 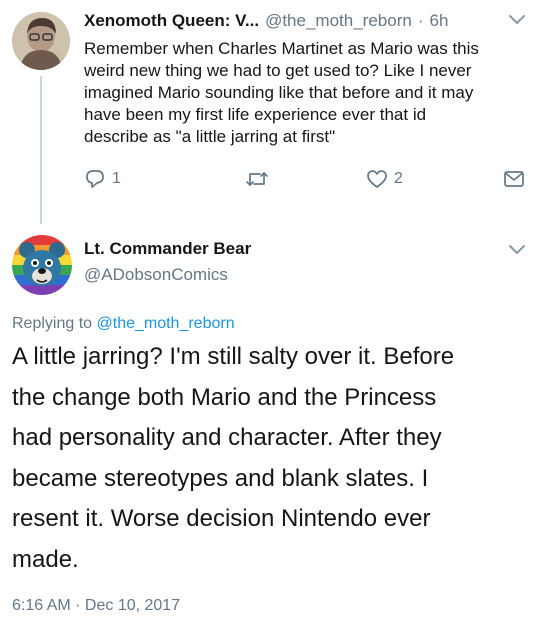 I want to click on thread-line, so click(x=41, y=150).